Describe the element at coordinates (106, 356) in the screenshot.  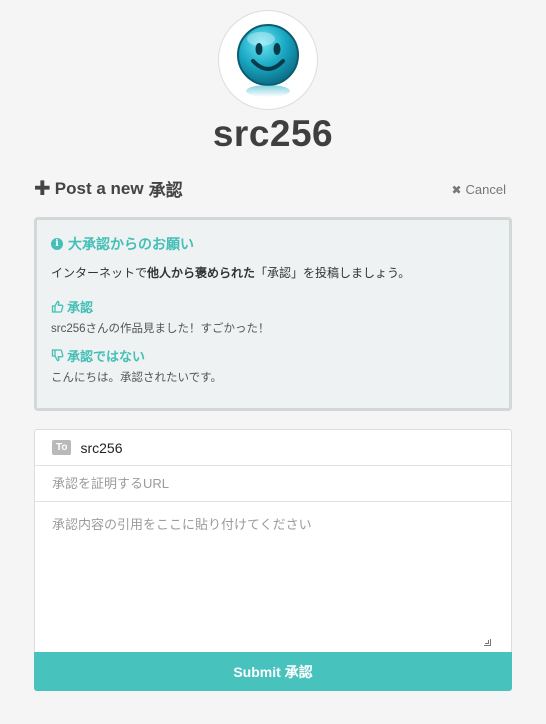
I see `bad-example-label: 承認ではない` at that location.